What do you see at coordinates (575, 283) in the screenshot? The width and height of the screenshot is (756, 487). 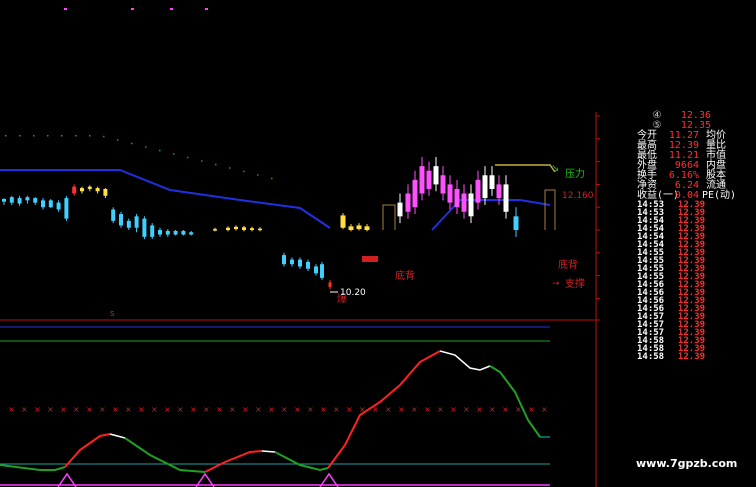 I see `support-label: 支撑` at bounding box center [575, 283].